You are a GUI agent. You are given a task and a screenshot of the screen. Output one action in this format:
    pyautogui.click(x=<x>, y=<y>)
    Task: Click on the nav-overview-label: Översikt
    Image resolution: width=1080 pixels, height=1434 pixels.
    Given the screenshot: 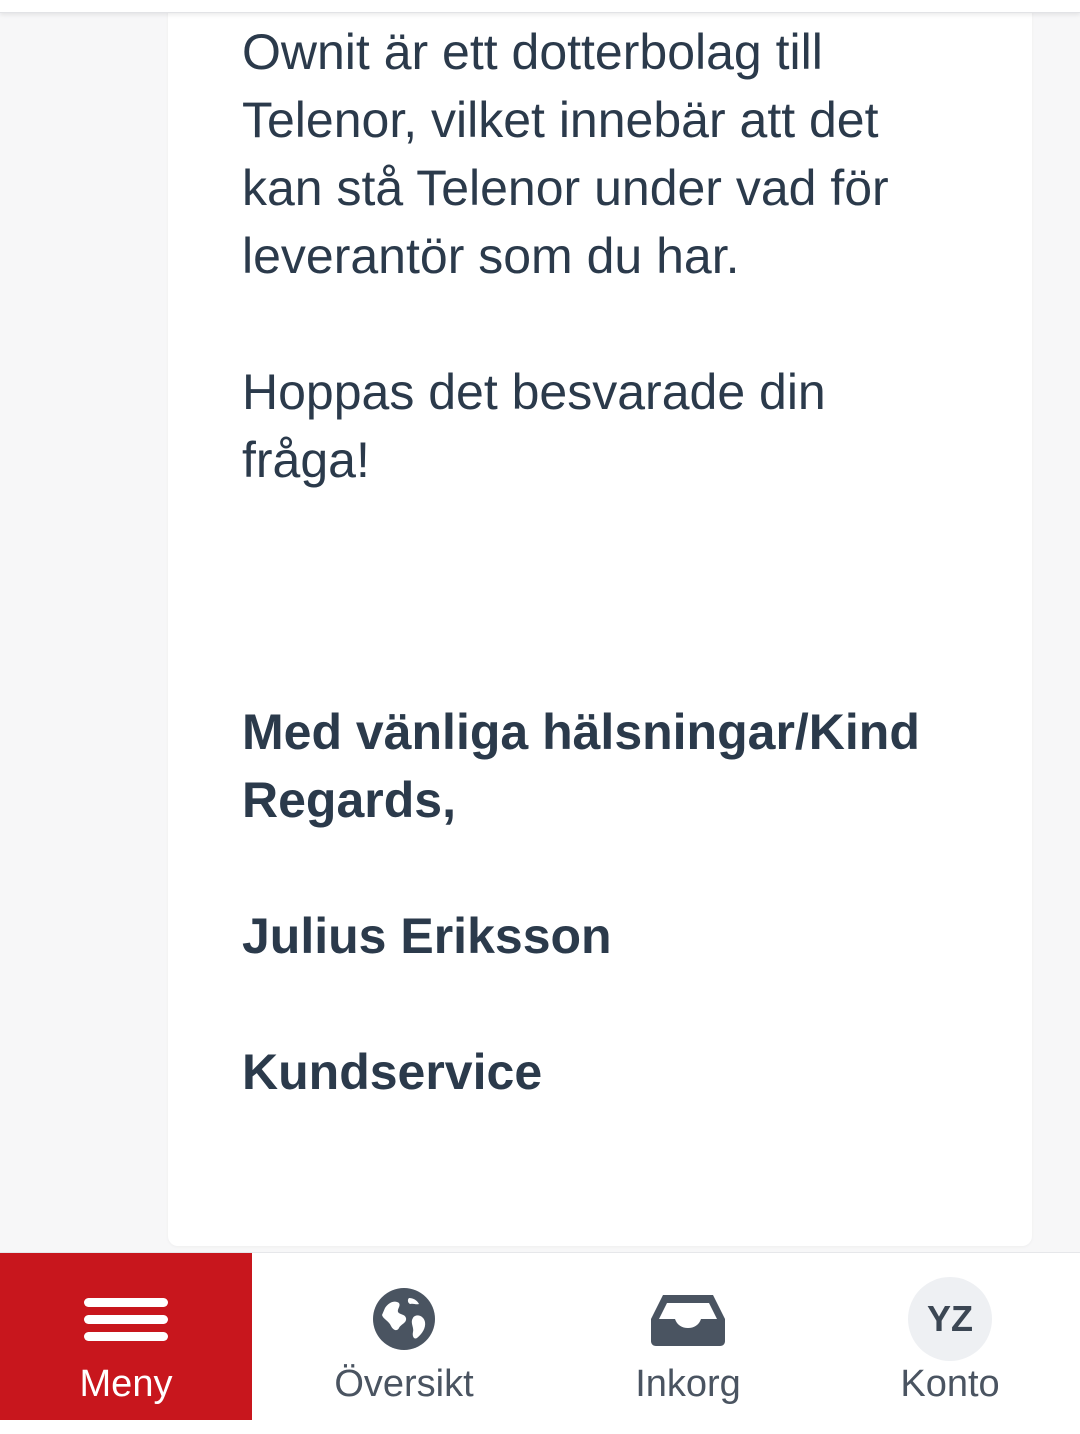 What is the action you would take?
    pyautogui.click(x=404, y=1384)
    